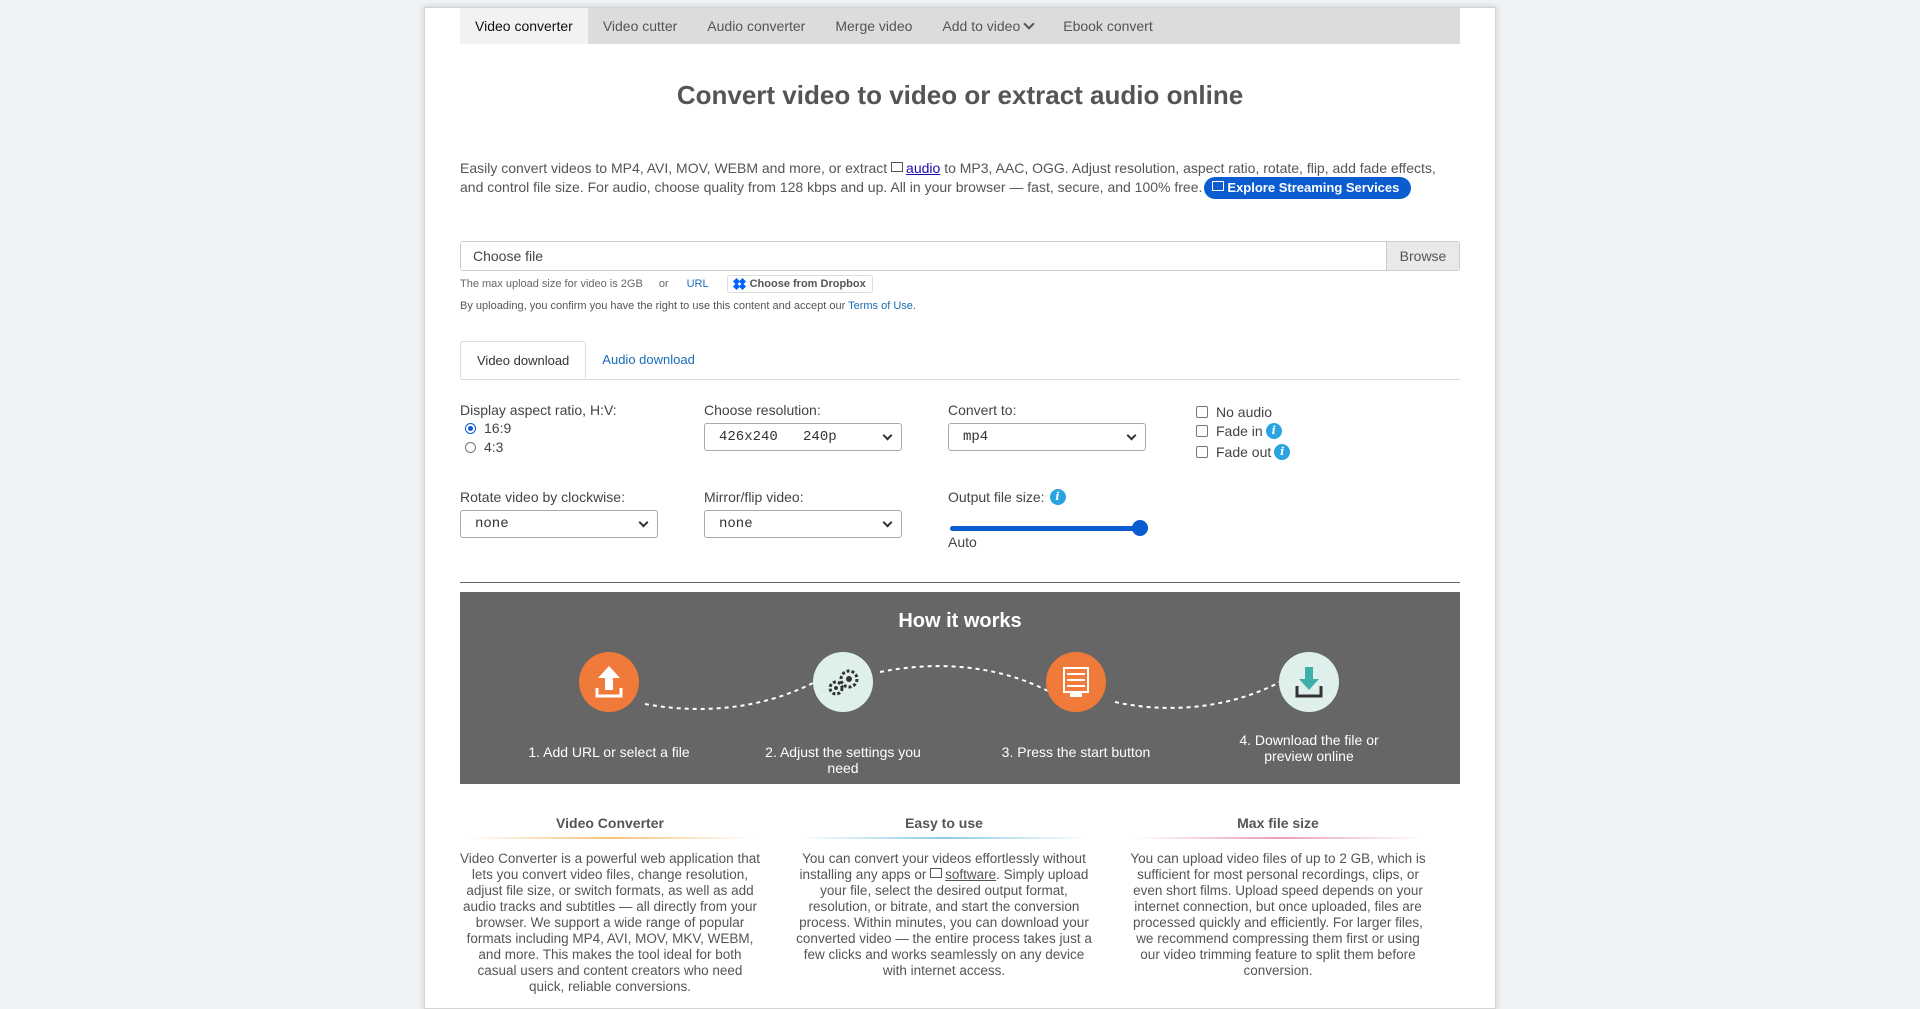  Describe the element at coordinates (1076, 752) in the screenshot. I see `step-3-label: 3. Press the start button` at that location.